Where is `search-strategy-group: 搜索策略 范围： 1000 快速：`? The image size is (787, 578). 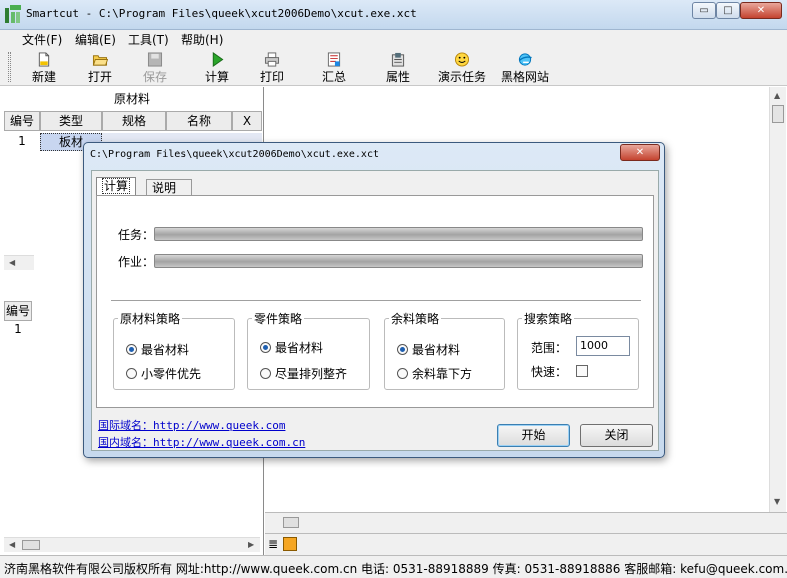 search-strategy-group: 搜索策略 范围： 1000 快速： is located at coordinates (578, 350).